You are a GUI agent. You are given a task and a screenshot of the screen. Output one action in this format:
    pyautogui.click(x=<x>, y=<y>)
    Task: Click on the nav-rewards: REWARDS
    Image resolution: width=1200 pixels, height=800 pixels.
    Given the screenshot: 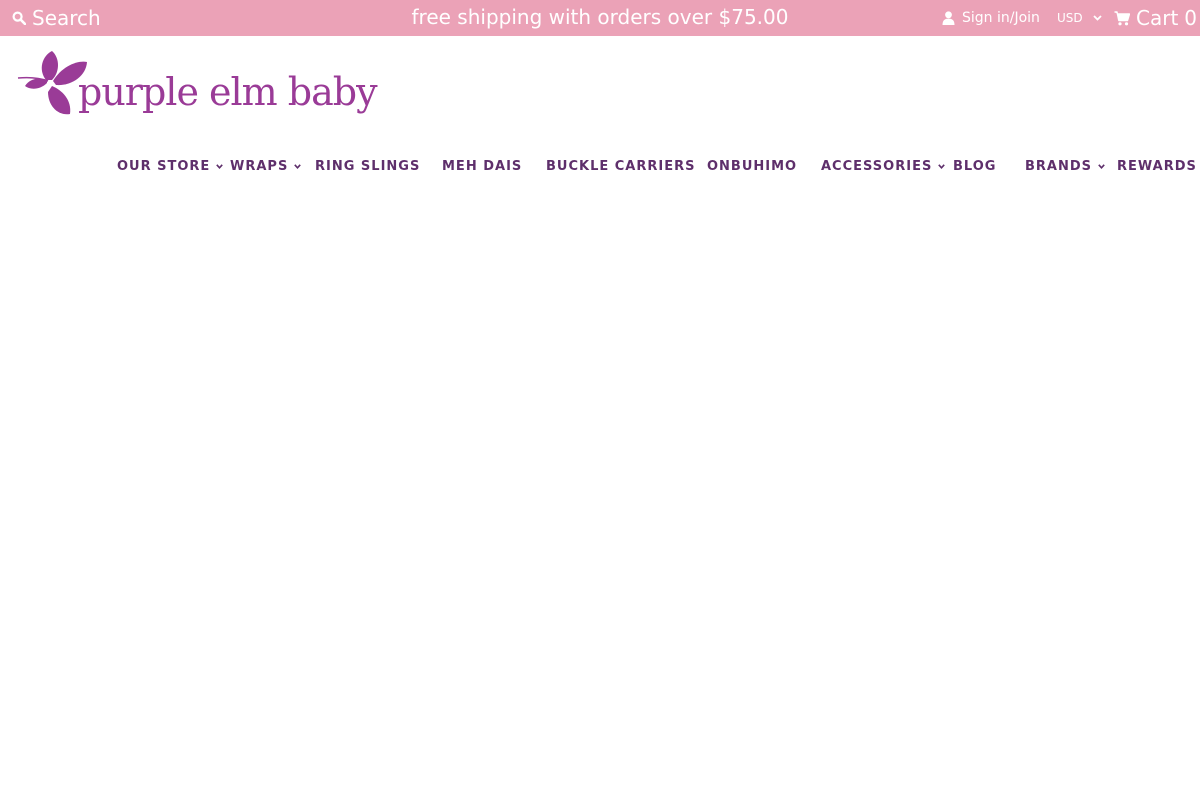 What is the action you would take?
    pyautogui.click(x=1157, y=166)
    